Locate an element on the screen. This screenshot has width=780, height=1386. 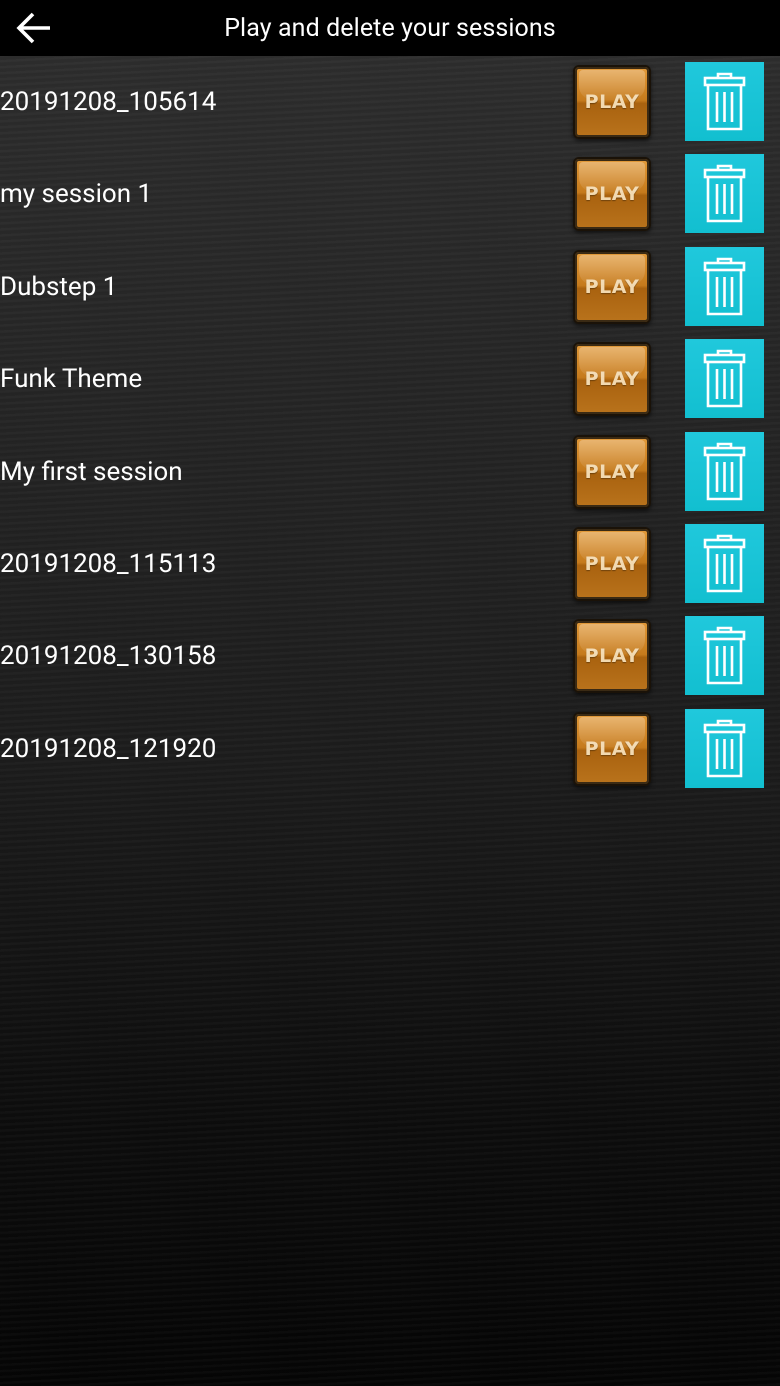
session-row: Funk Theme PLAY is located at coordinates (390, 379).